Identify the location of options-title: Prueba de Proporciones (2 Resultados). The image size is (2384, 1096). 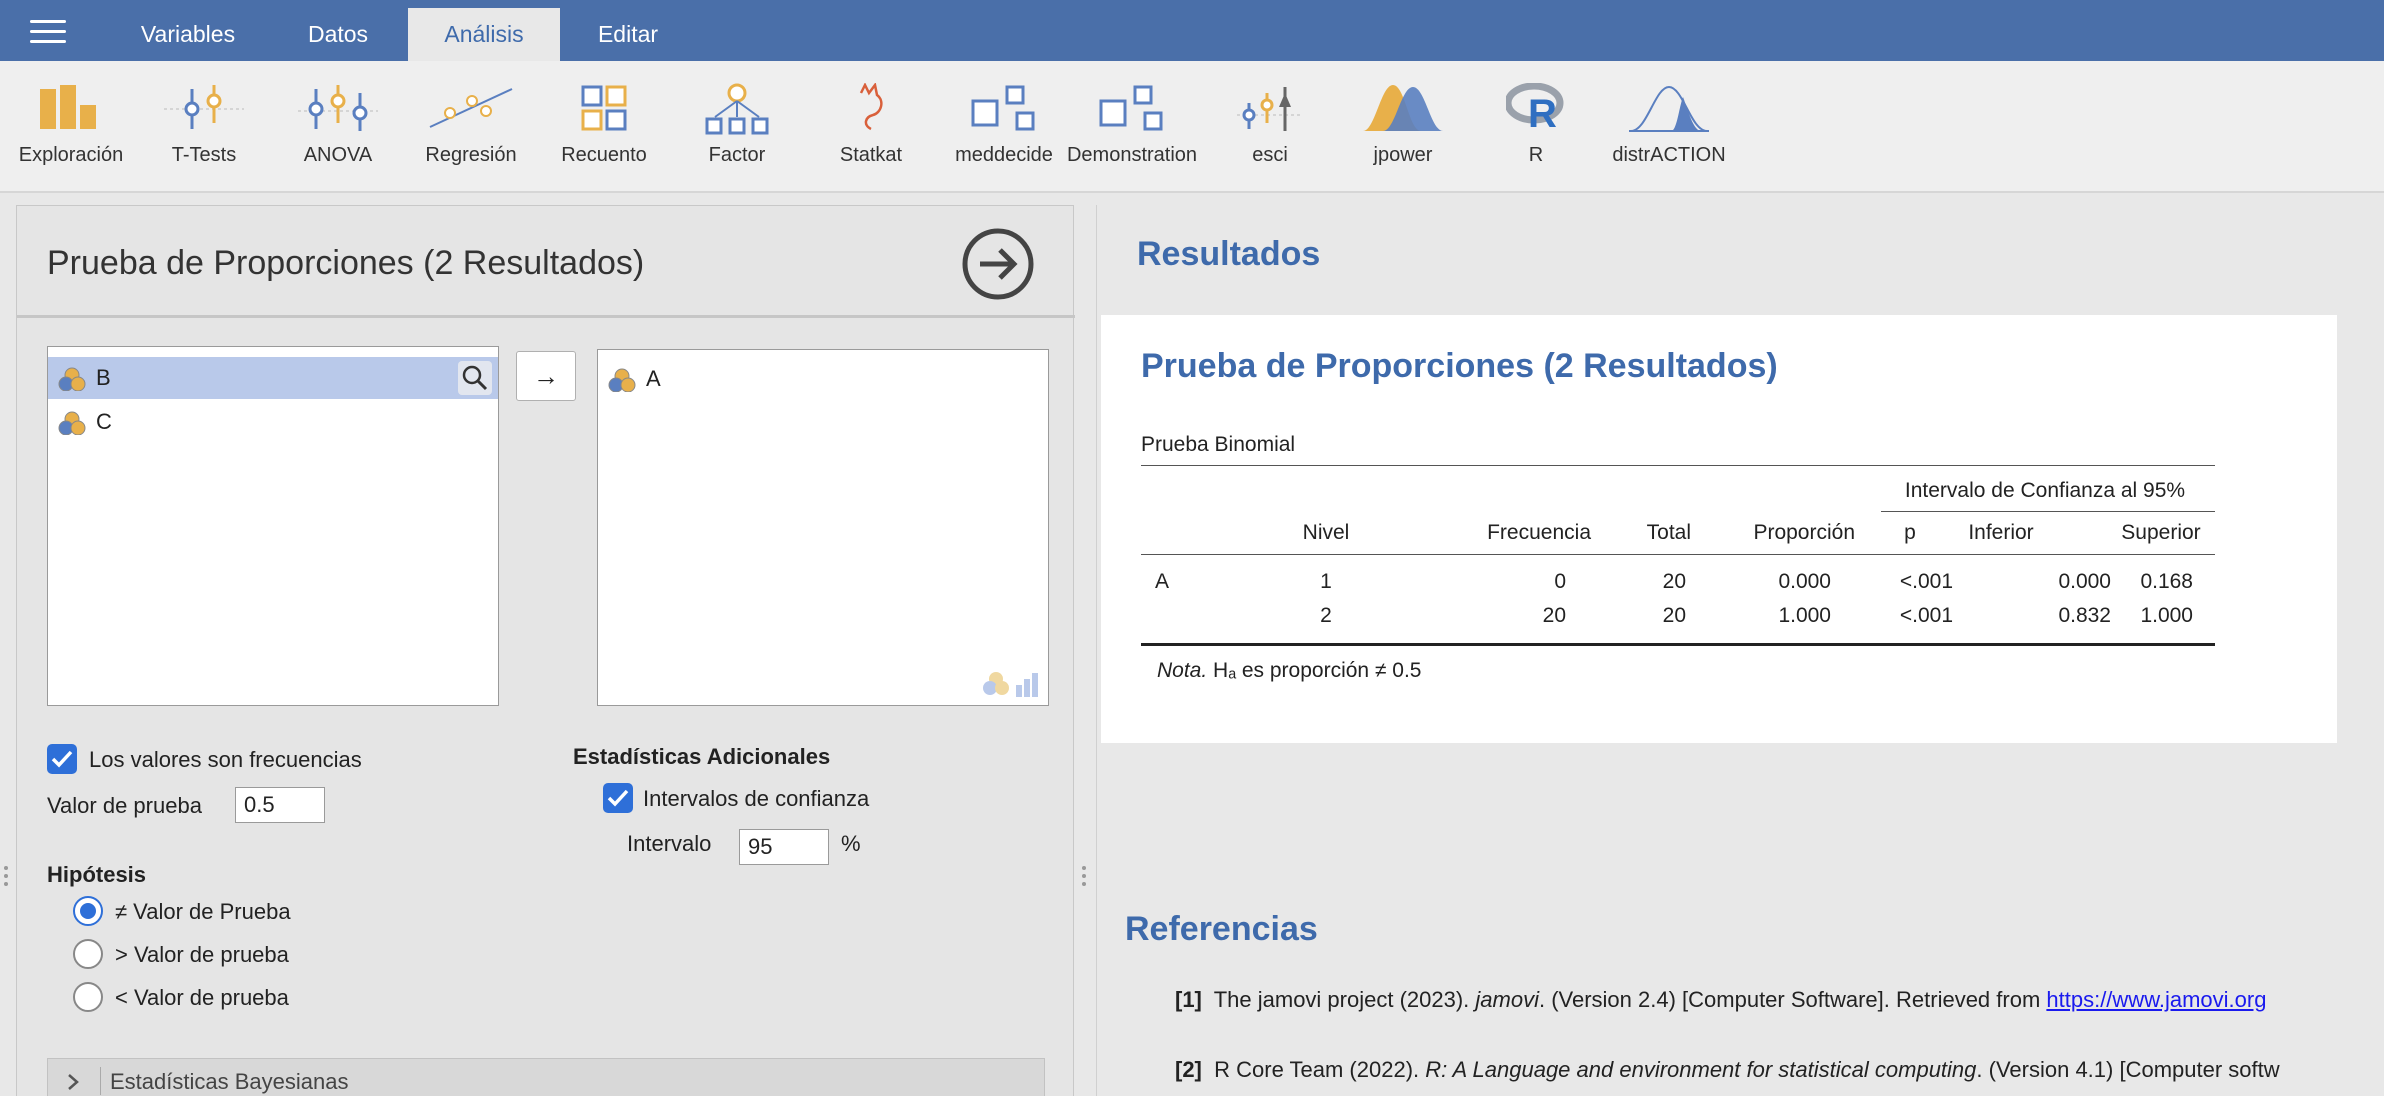
(346, 263).